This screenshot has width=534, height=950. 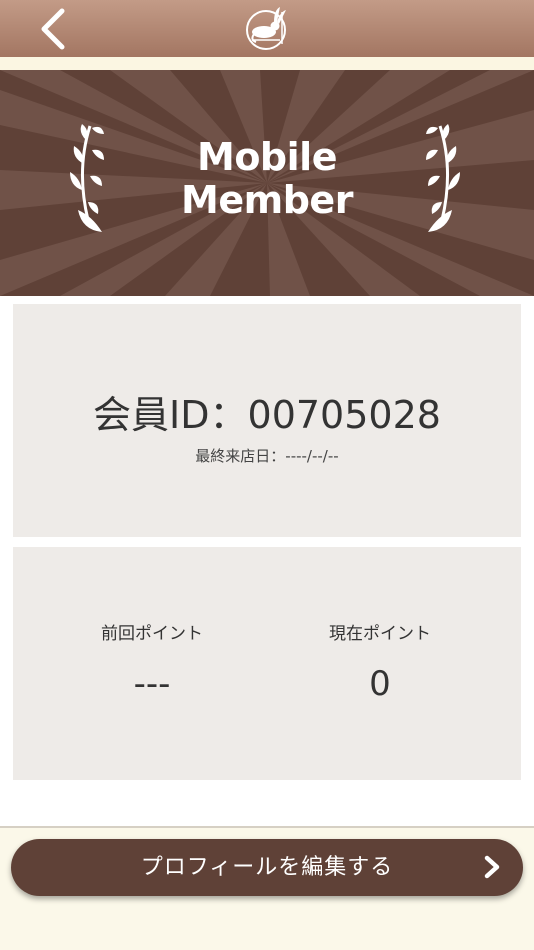 What do you see at coordinates (380, 684) in the screenshot?
I see `current-points-value: 0` at bounding box center [380, 684].